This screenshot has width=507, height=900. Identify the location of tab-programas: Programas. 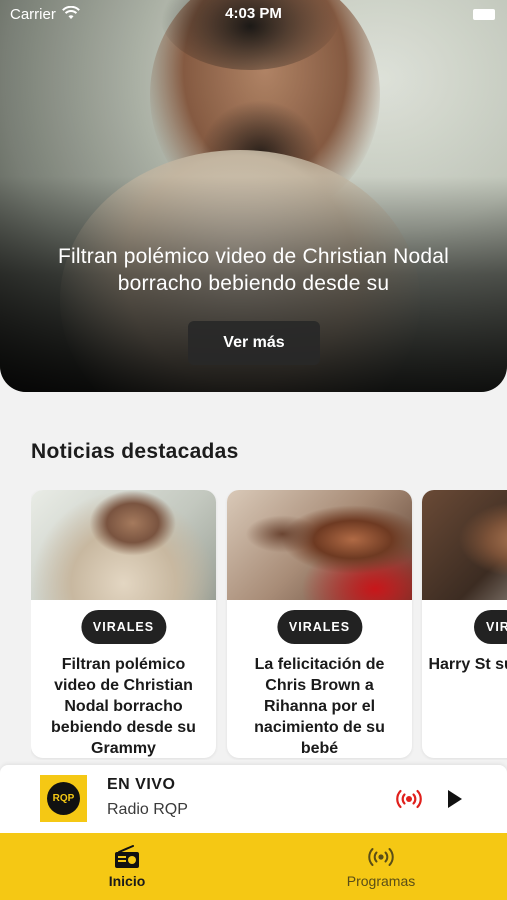
(380, 866).